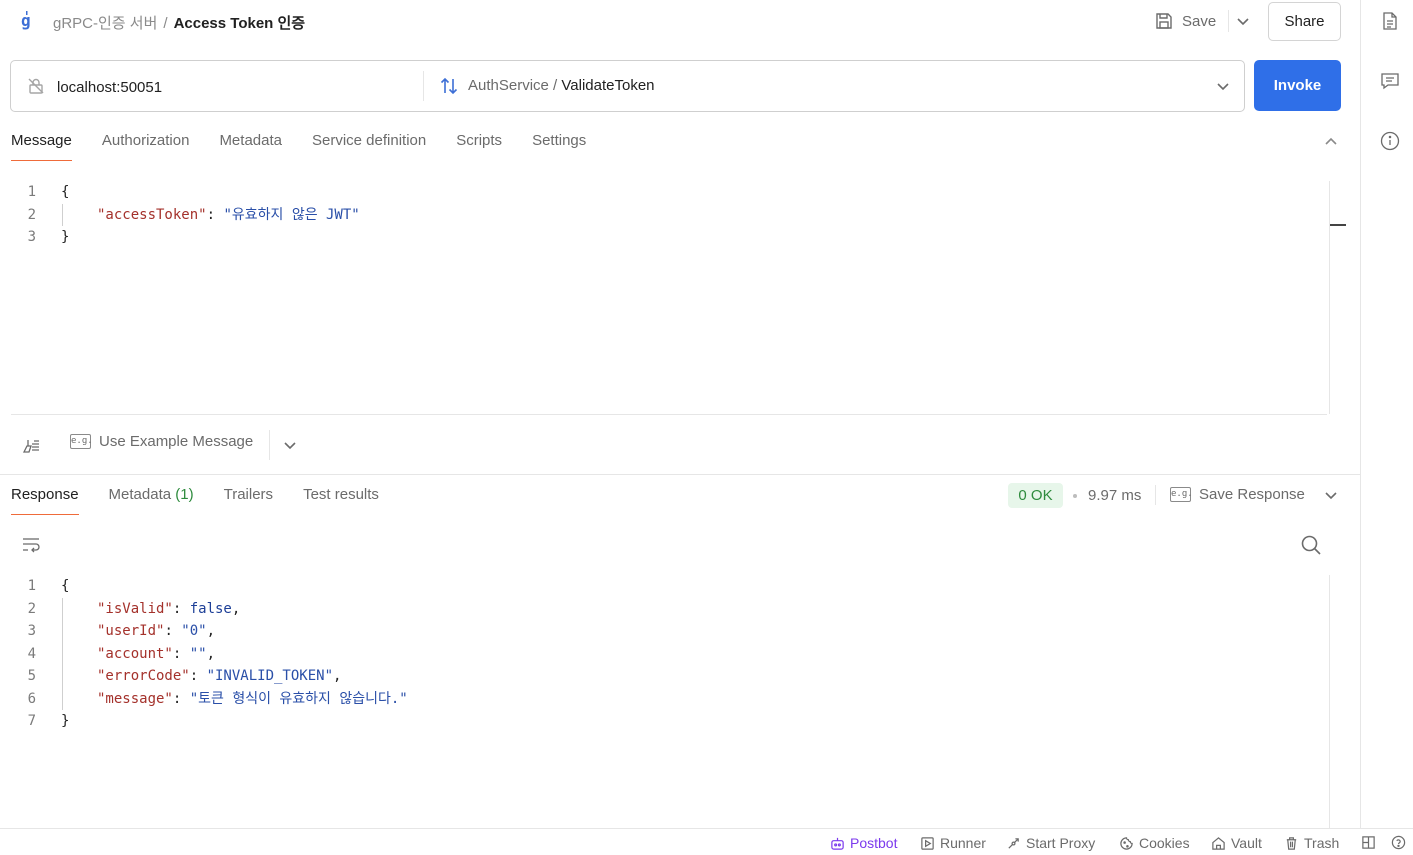  I want to click on save-options-chevron-down-icon, so click(1243, 21).